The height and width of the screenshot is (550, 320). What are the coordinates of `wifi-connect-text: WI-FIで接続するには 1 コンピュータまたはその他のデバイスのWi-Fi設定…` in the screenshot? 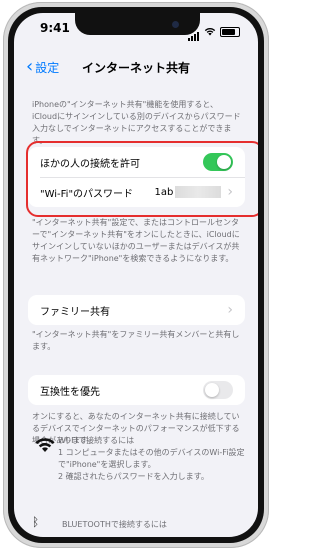 It's located at (153, 459).